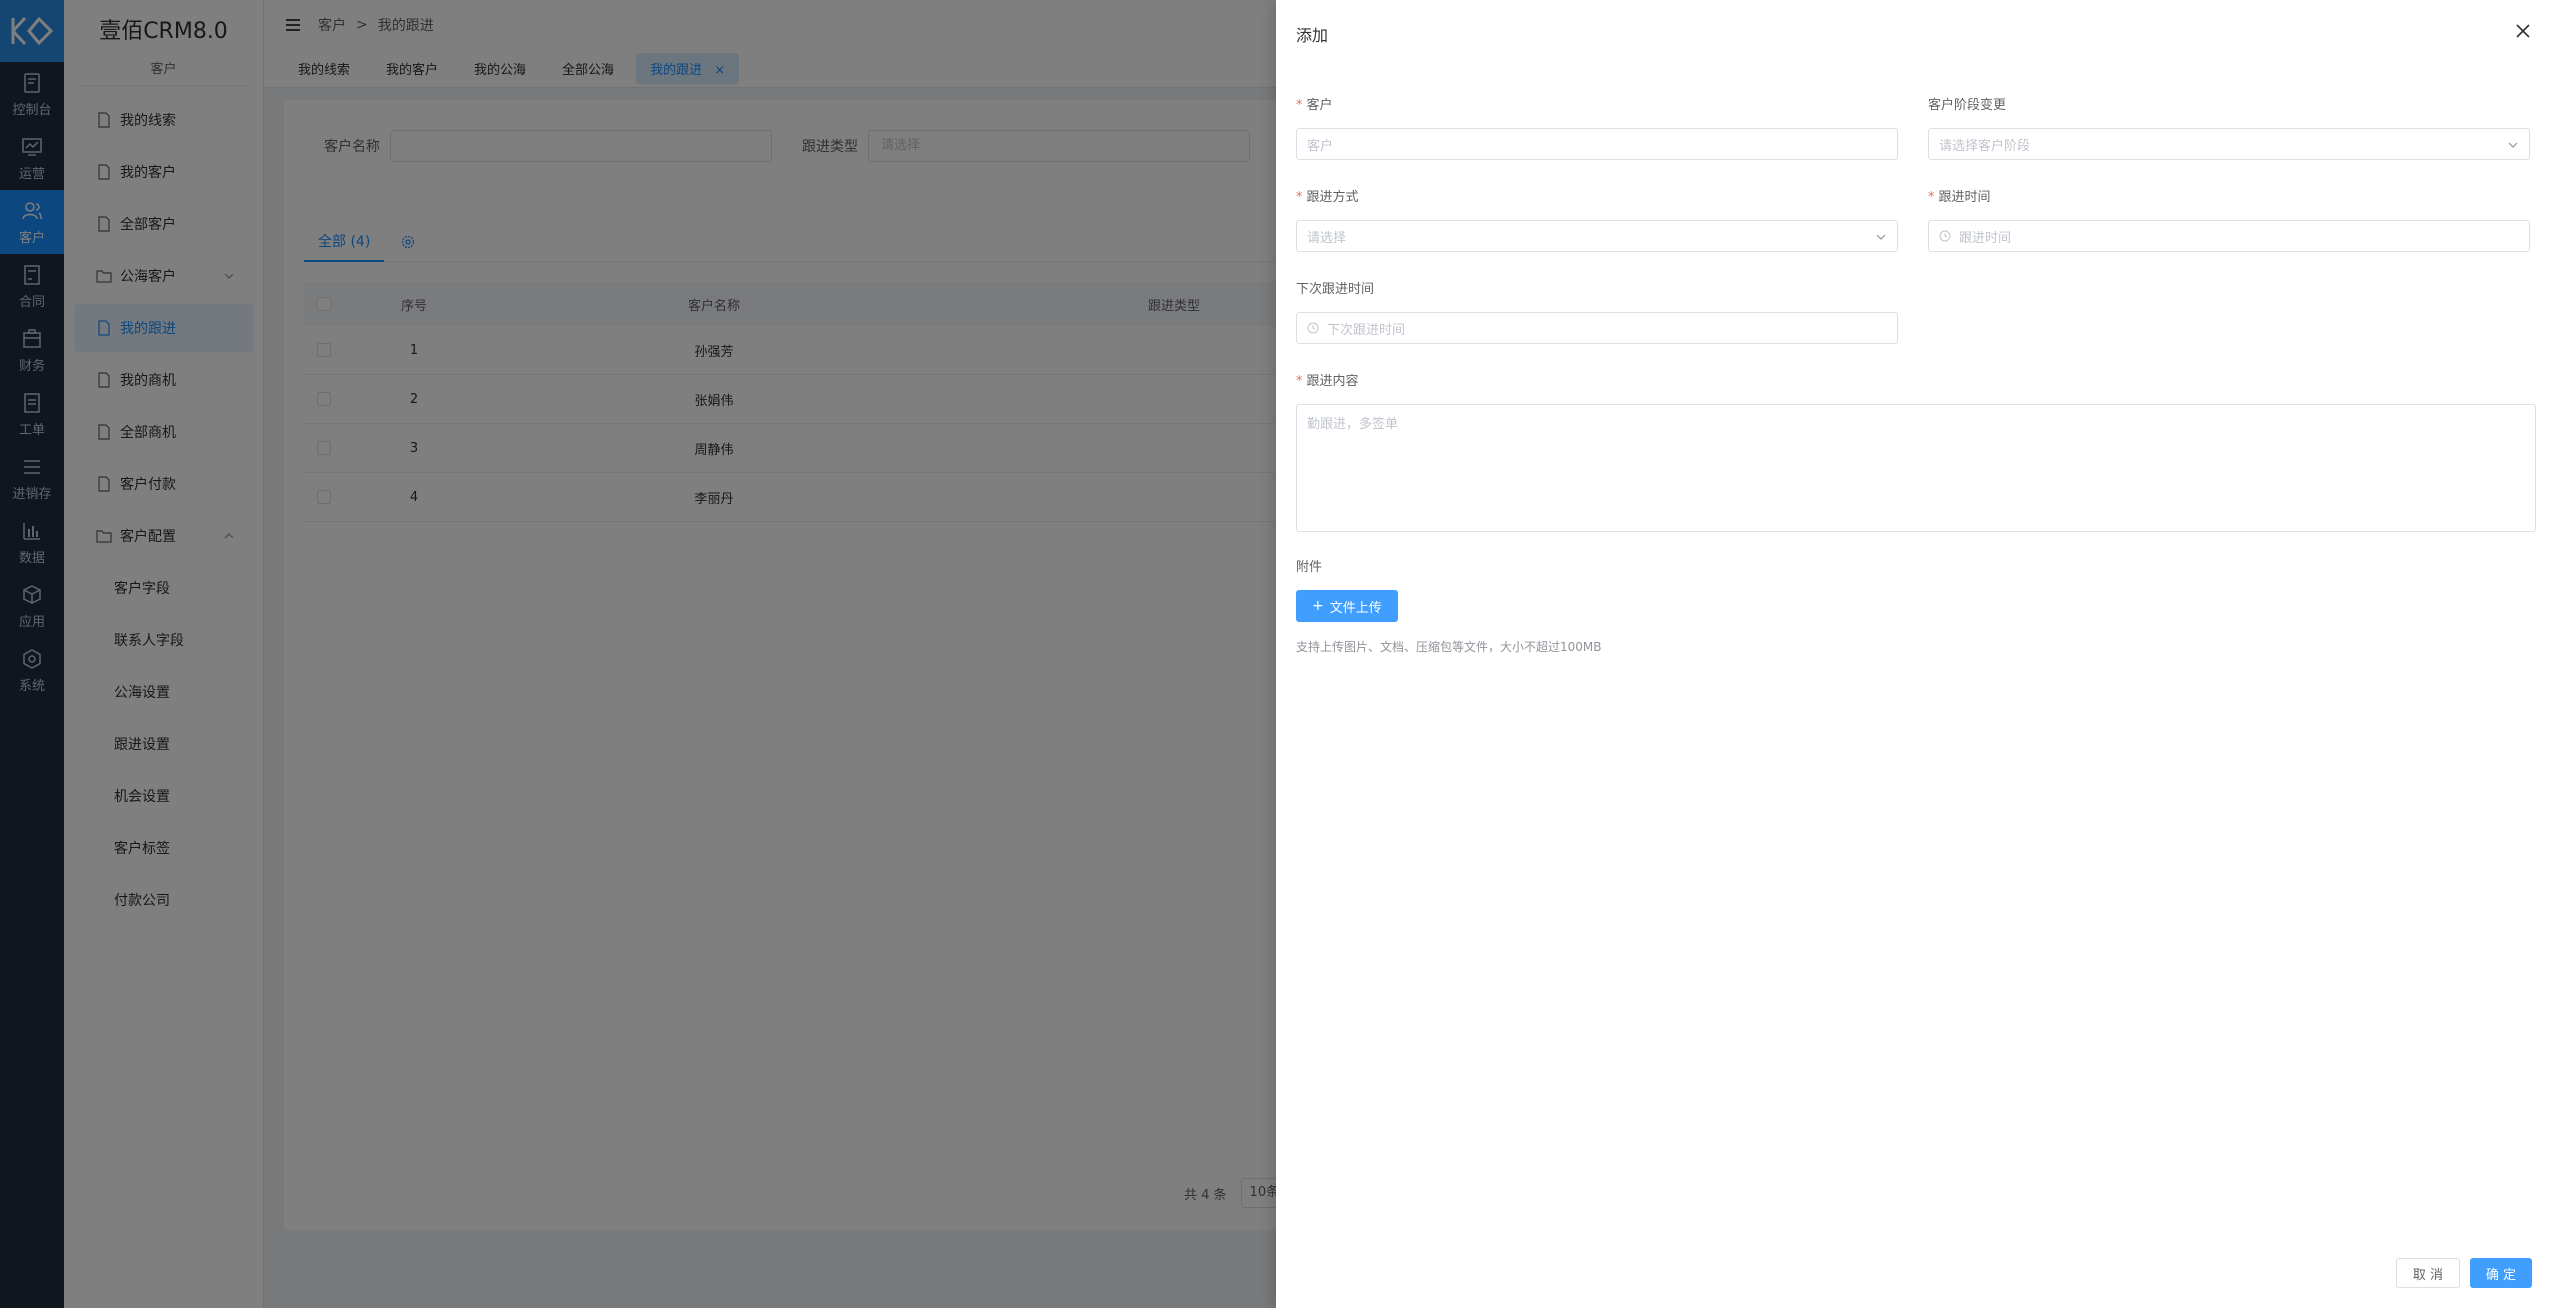 The width and height of the screenshot is (2552, 1308). What do you see at coordinates (1335, 289) in the screenshot?
I see `next-time-label: 下次跟进时间` at bounding box center [1335, 289].